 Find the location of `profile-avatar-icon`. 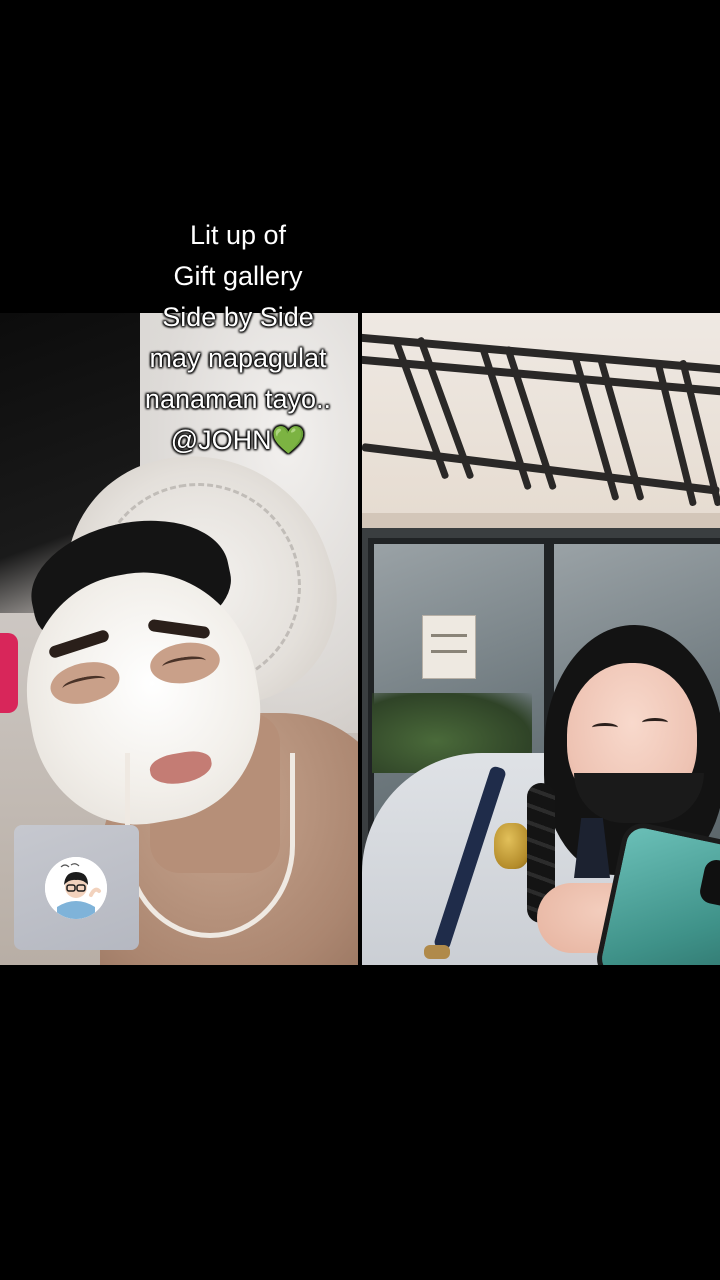

profile-avatar-icon is located at coordinates (76, 888).